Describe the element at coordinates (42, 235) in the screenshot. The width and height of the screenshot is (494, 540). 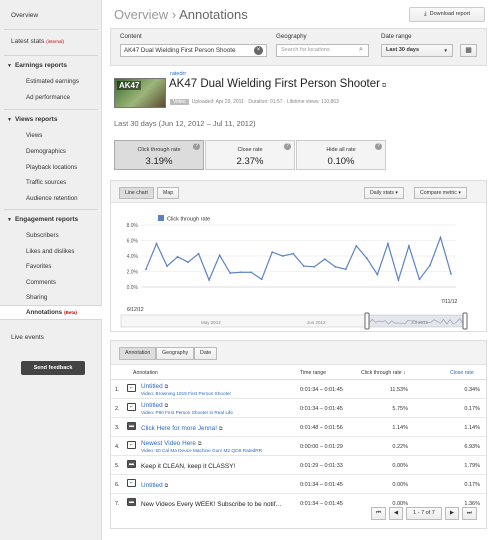
I see `sidebar-item-subscribers: Subscribers` at that location.